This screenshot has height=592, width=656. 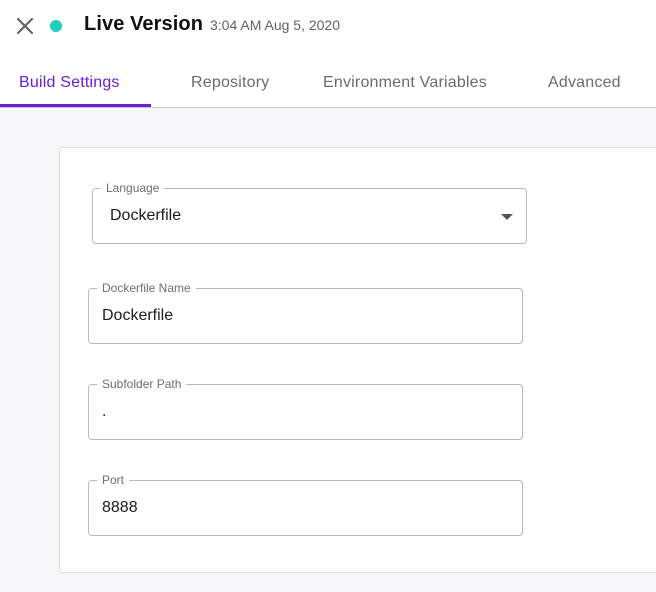 I want to click on tab-advanced: Advanced, so click(x=584, y=83).